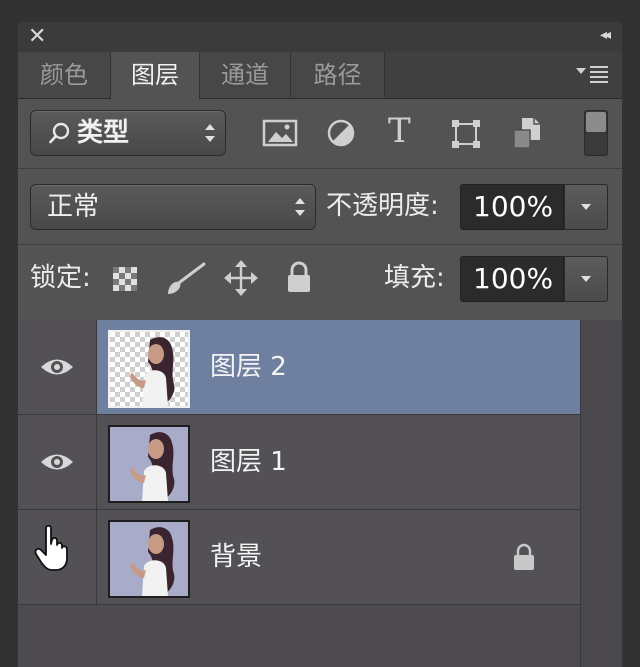 This screenshot has height=667, width=640. Describe the element at coordinates (299, 277) in the screenshot. I see `lock-all-icon` at that location.